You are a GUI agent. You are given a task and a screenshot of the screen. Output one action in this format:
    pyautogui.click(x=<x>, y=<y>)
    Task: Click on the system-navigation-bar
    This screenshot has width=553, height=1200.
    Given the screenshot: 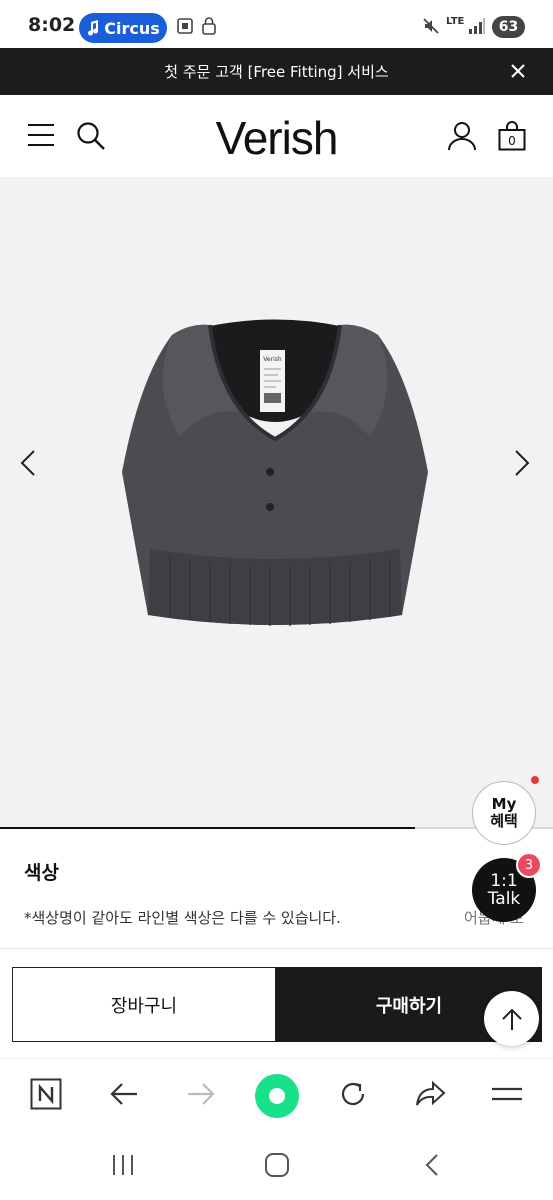 What is the action you would take?
    pyautogui.click(x=276, y=1168)
    